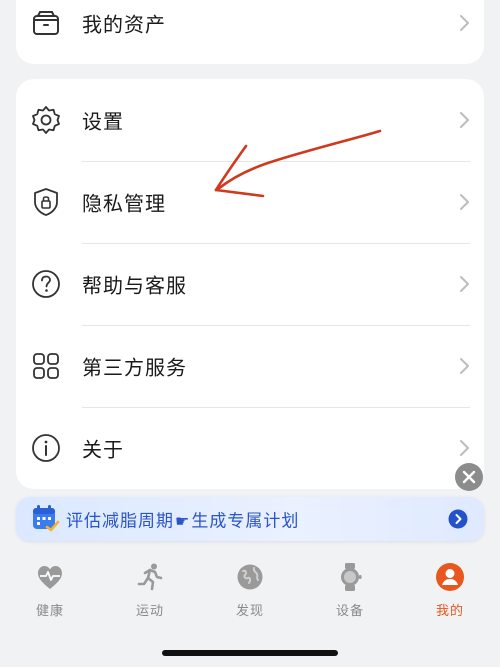 The width and height of the screenshot is (500, 667). I want to click on tab-me-label: 我的, so click(449, 611).